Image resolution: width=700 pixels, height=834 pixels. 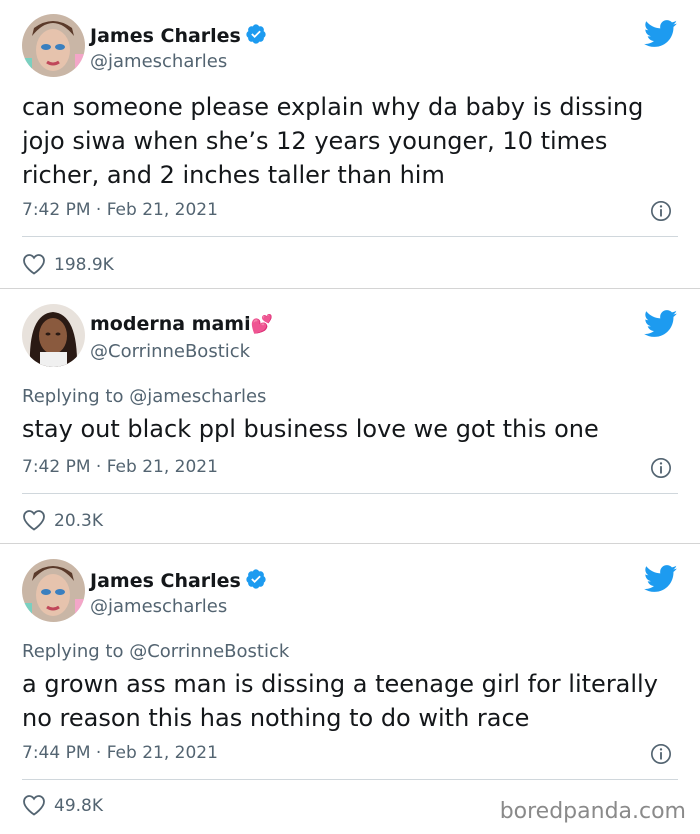 I want to click on replying-to: Replying to @CorrinneBostick, so click(x=155, y=651).